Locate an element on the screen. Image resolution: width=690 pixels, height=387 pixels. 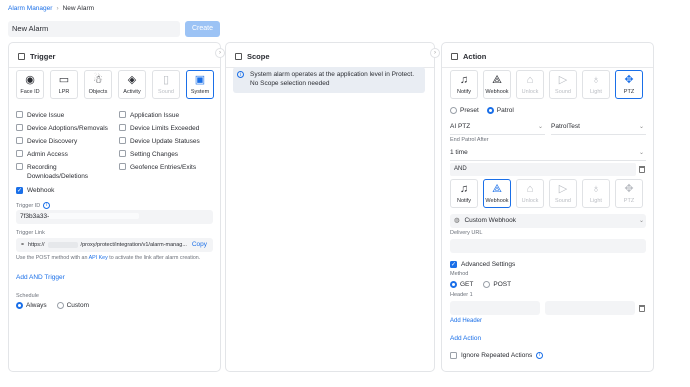
option-application-issue: Application Issue is located at coordinates (166, 115).